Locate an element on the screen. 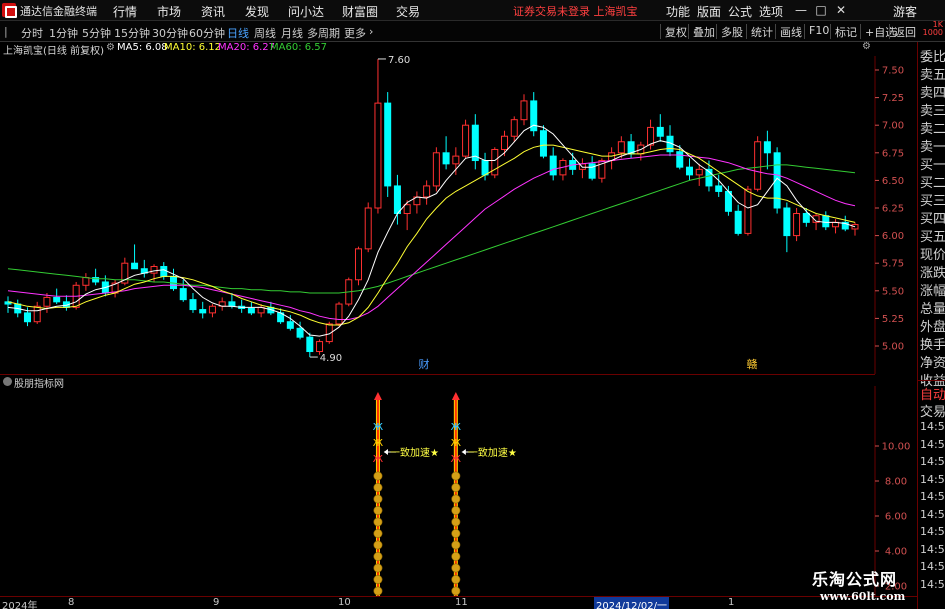  chart-settings-icon: ⚙ is located at coordinates (866, 46).